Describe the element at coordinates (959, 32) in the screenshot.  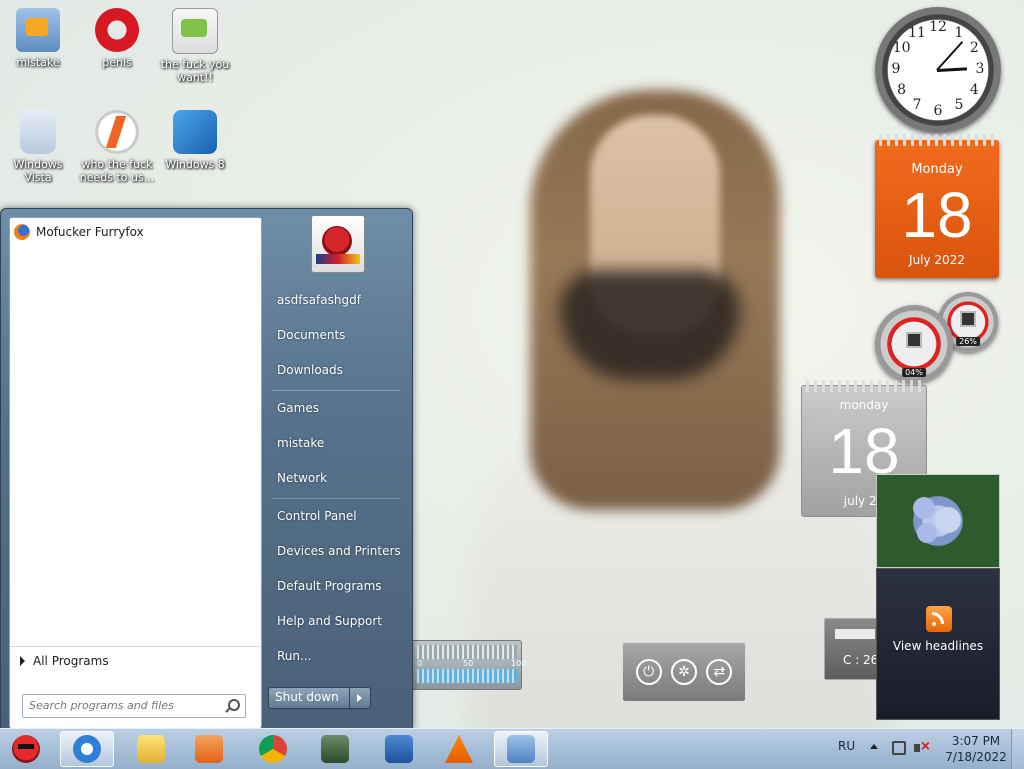
I see `clock-number: 1` at that location.